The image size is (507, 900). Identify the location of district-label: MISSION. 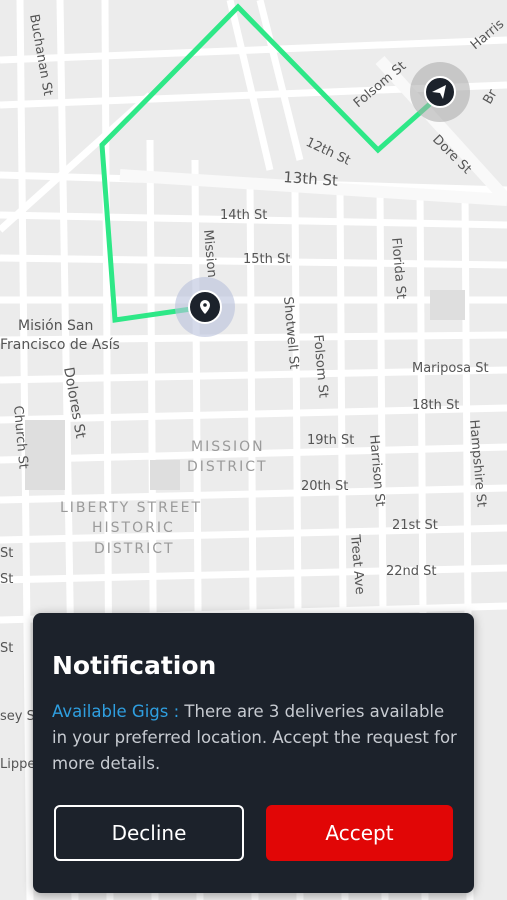
(228, 447).